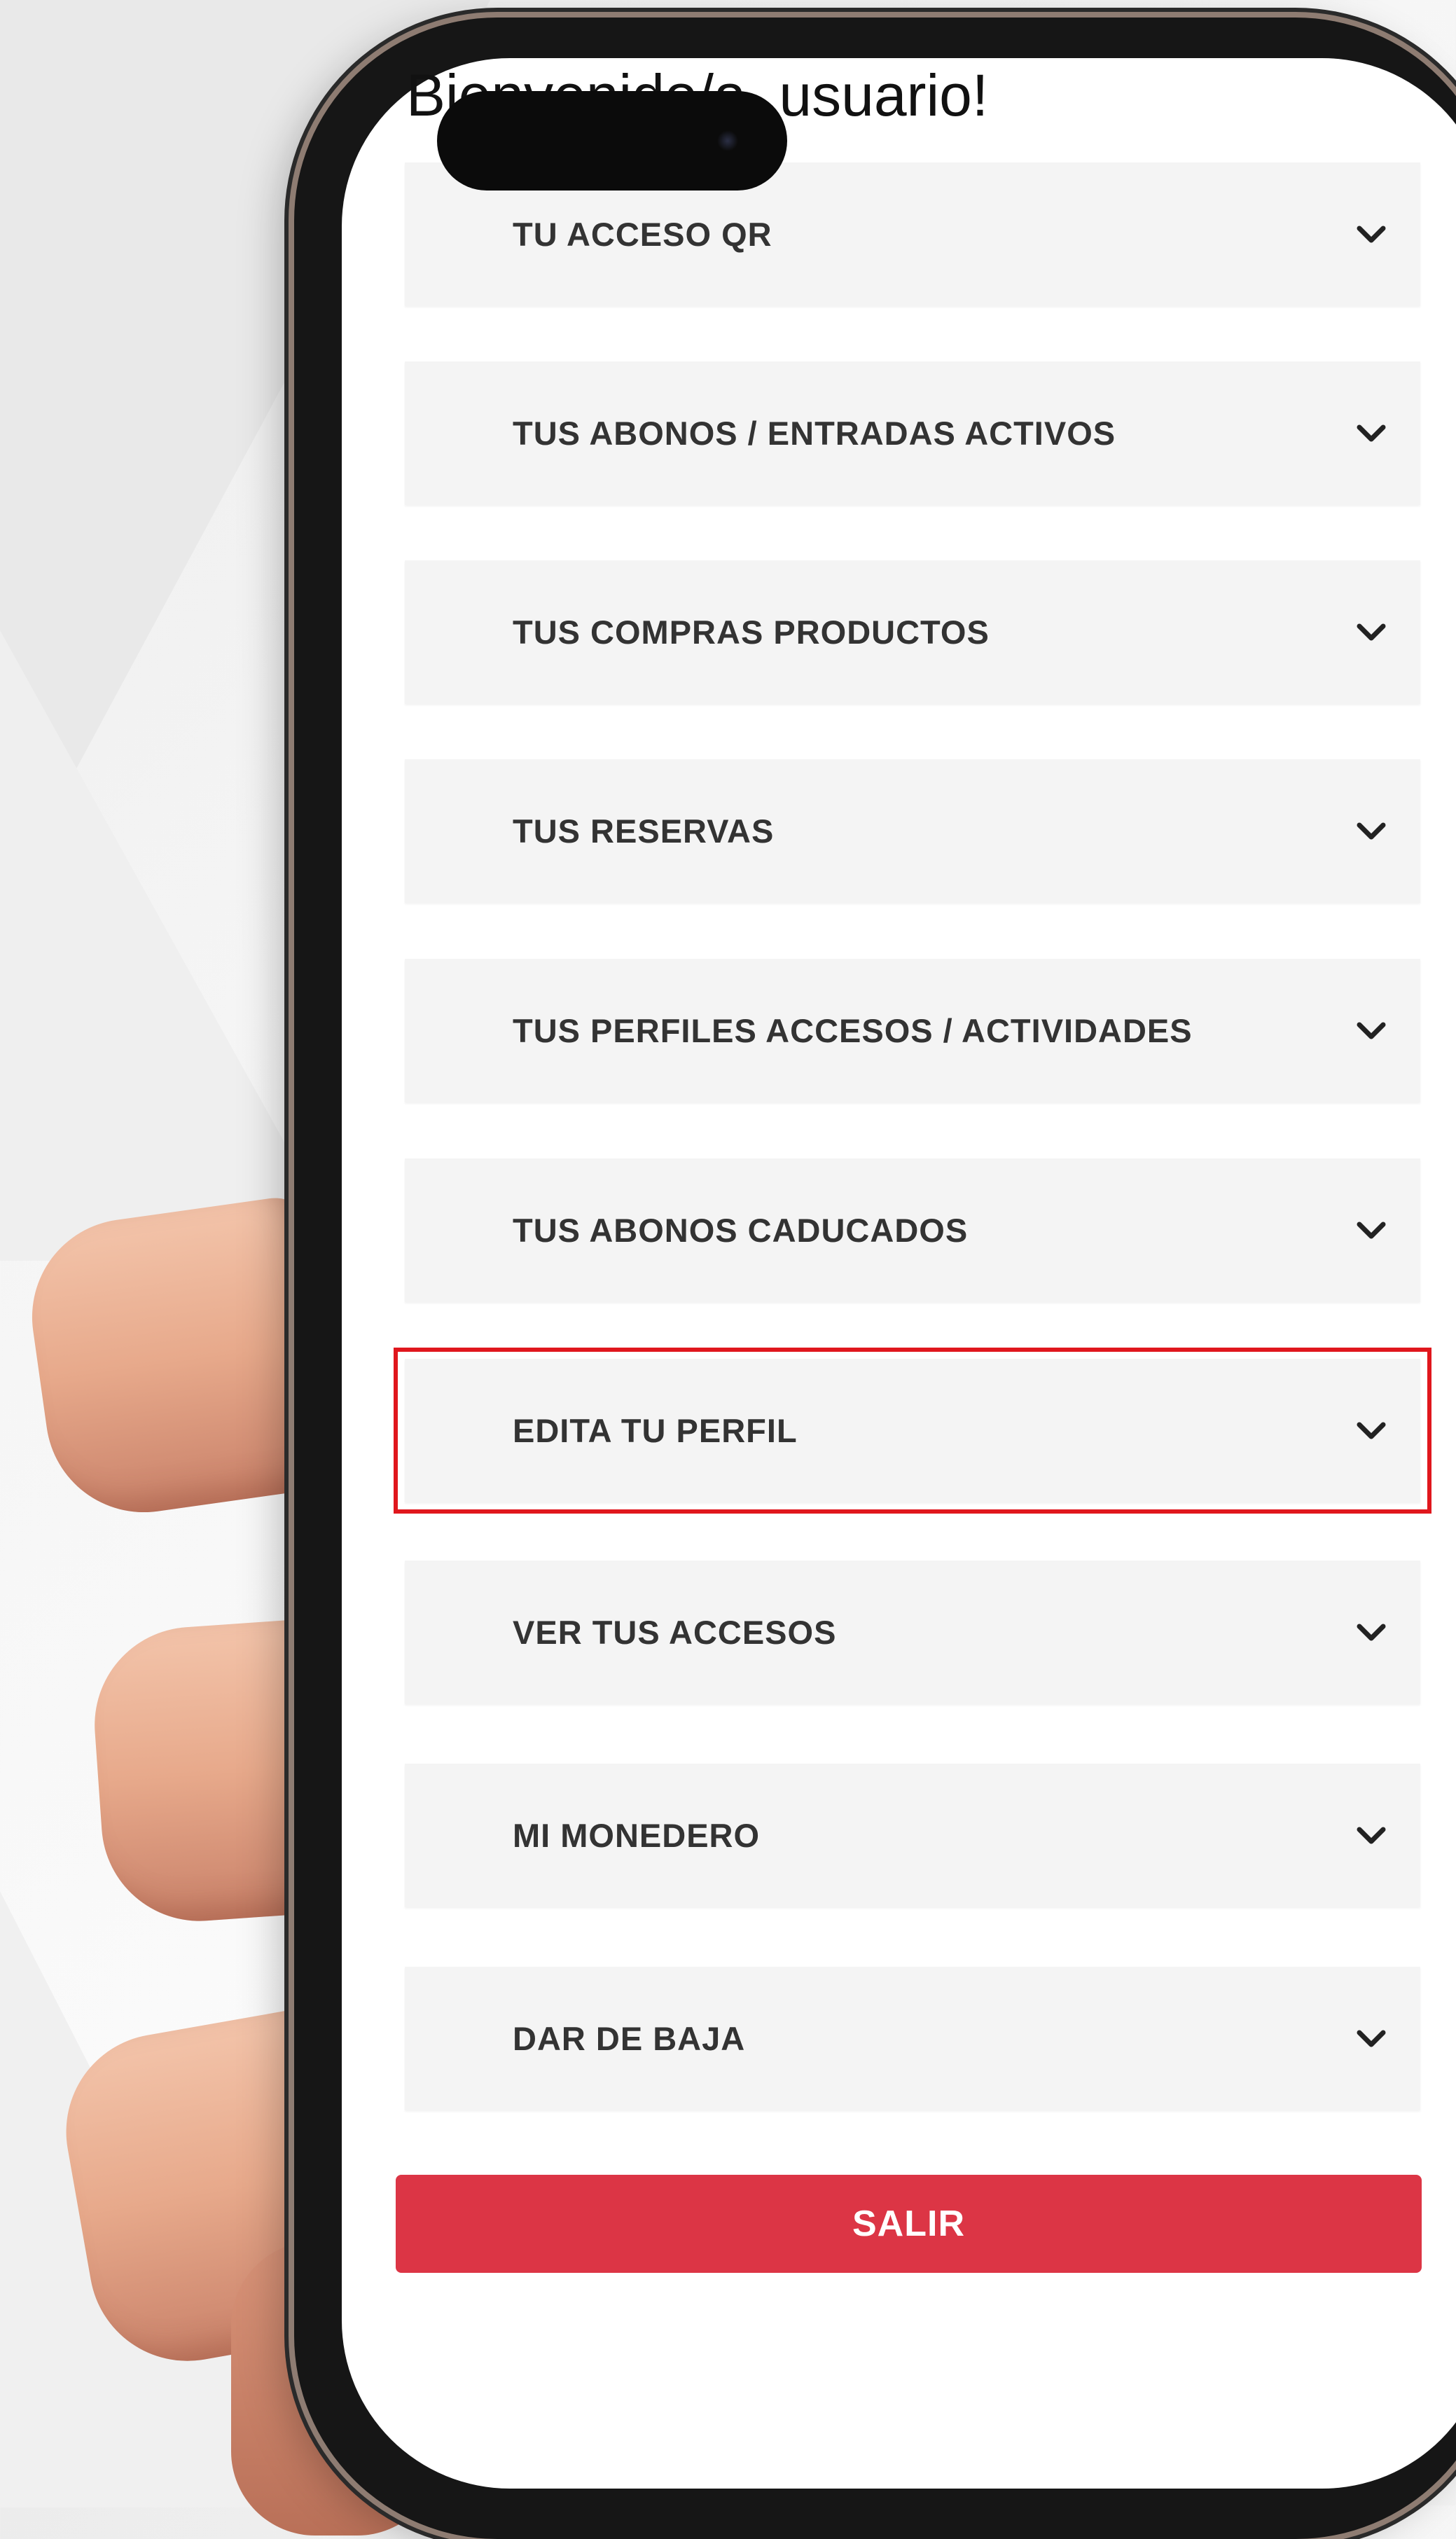  Describe the element at coordinates (629, 2039) in the screenshot. I see `menu-item-label: DAR DE BAJA` at that location.